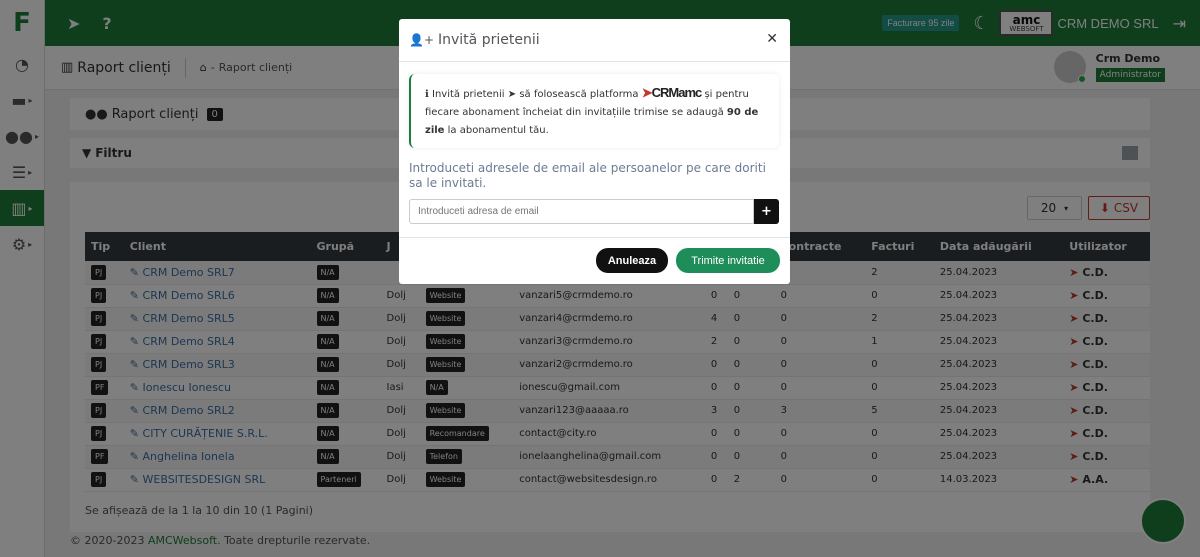  What do you see at coordinates (766, 211) in the screenshot?
I see `add-email-button: +` at bounding box center [766, 211].